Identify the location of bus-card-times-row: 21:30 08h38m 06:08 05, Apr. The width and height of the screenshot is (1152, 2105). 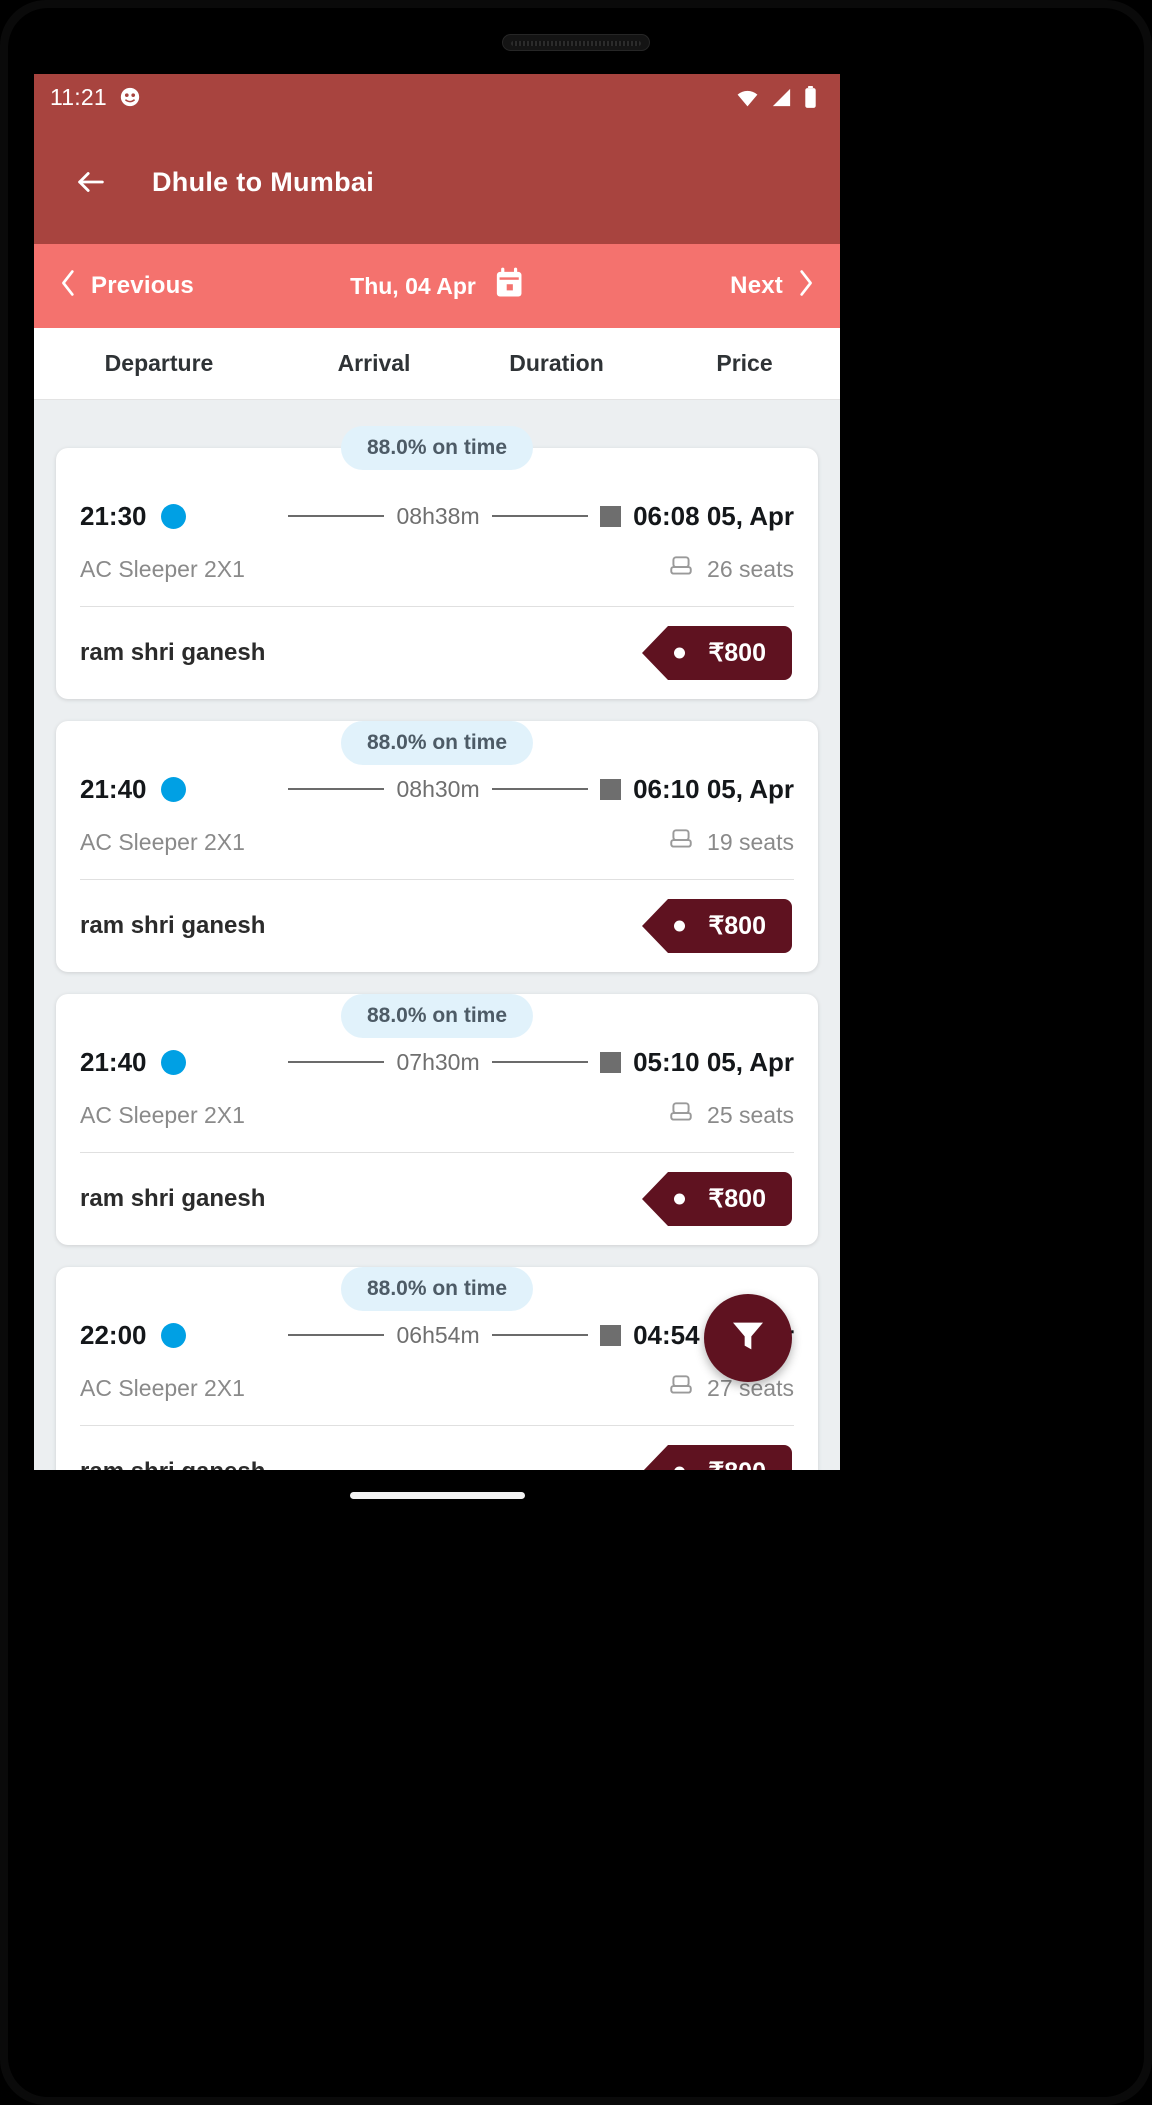
(437, 516).